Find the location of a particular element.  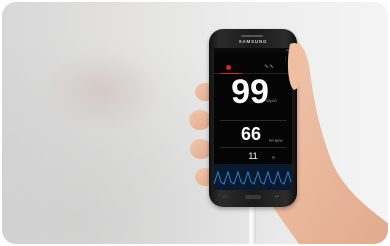

status-bar: ▪▪▪ is located at coordinates (253, 50).